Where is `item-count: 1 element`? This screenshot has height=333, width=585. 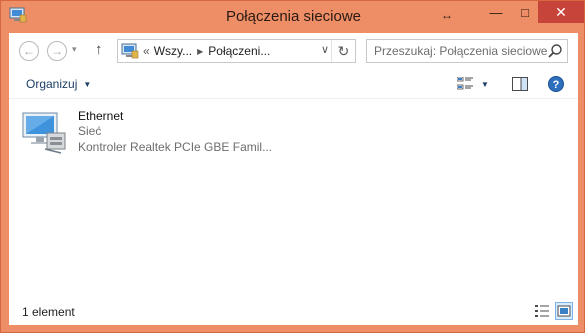 item-count: 1 element is located at coordinates (48, 312).